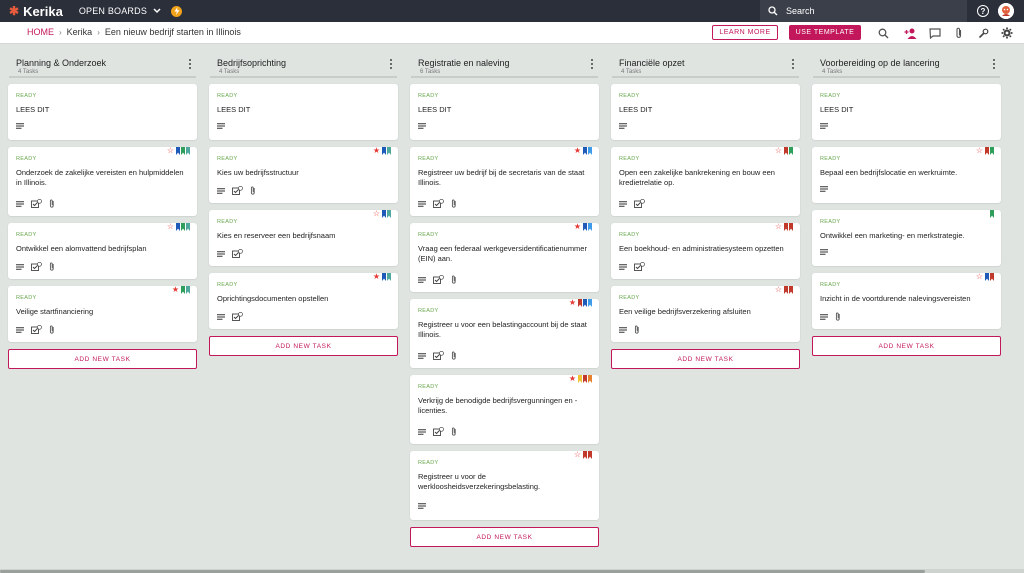 The image size is (1024, 573). Describe the element at coordinates (983, 33) in the screenshot. I see `wrench-icon` at that location.